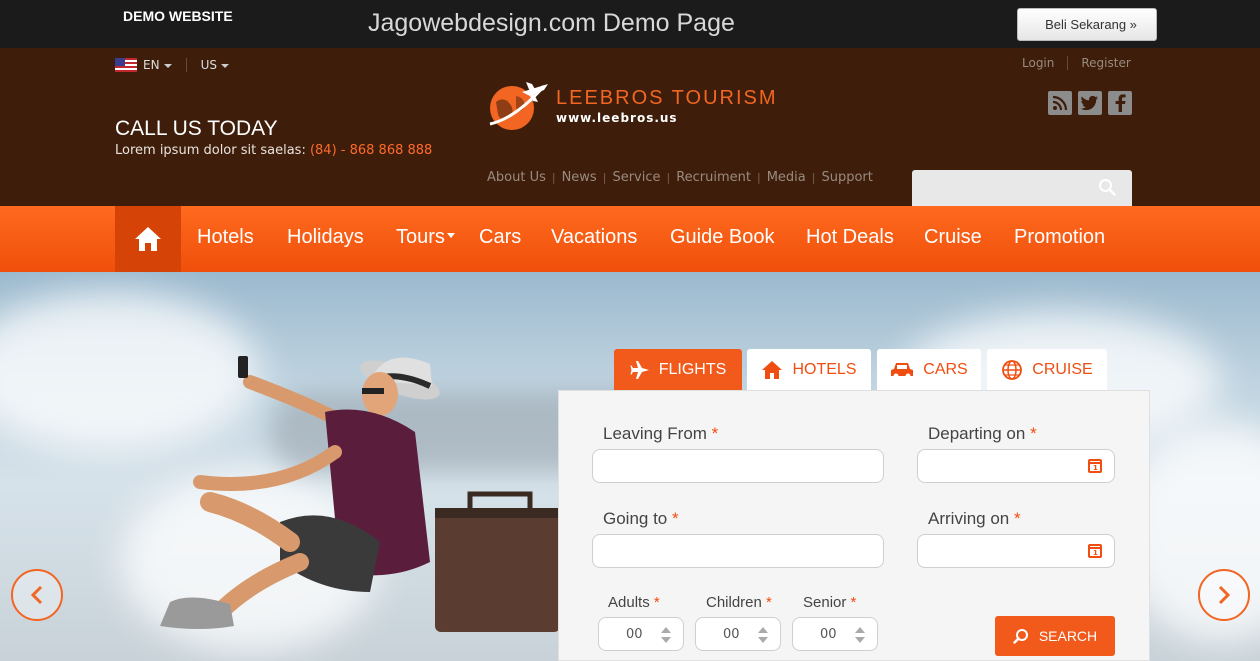 The width and height of the screenshot is (1260, 661). What do you see at coordinates (846, 177) in the screenshot?
I see `info-link-support: Support` at bounding box center [846, 177].